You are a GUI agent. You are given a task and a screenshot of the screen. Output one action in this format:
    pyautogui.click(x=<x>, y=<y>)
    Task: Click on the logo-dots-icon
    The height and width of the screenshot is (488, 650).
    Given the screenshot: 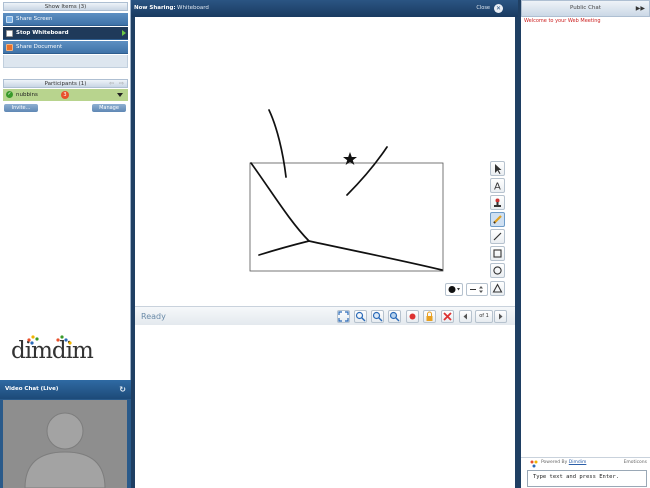 What is the action you would take?
    pyautogui.click(x=49, y=340)
    